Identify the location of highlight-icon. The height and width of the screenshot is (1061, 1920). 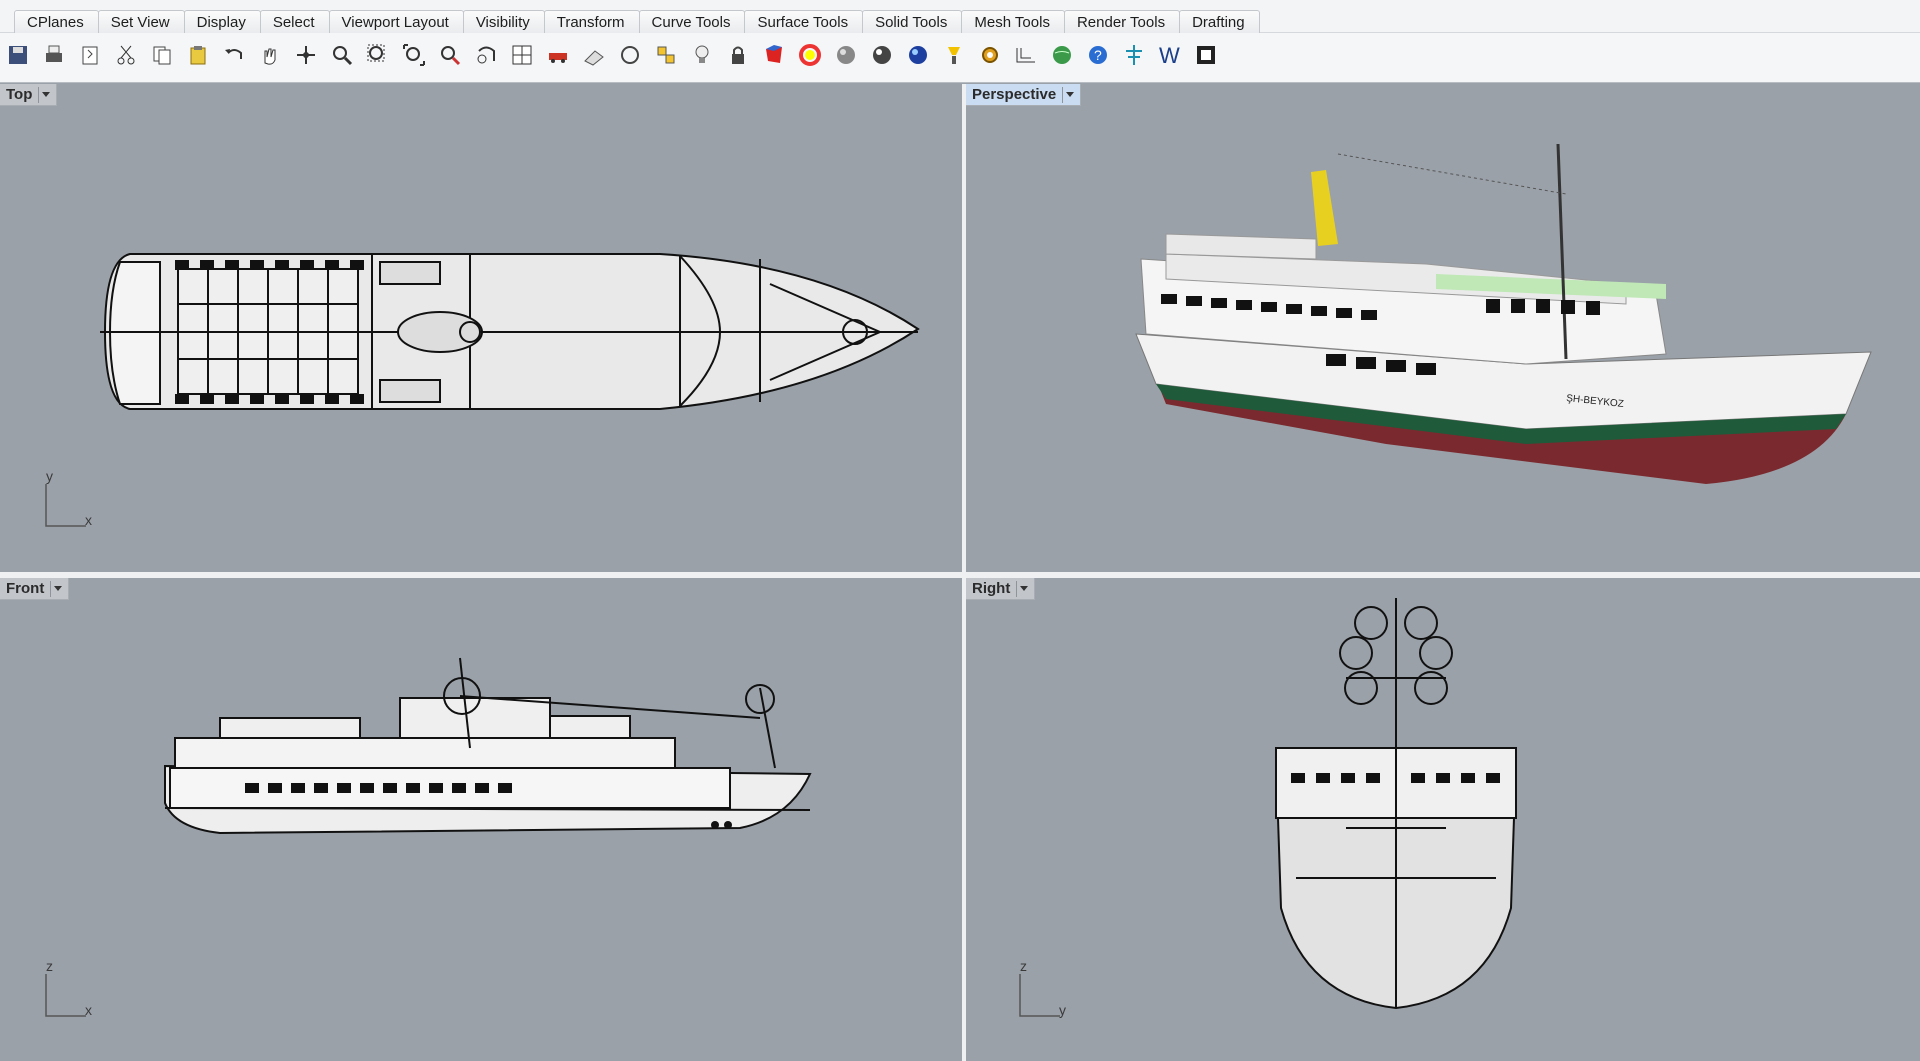
(954, 55).